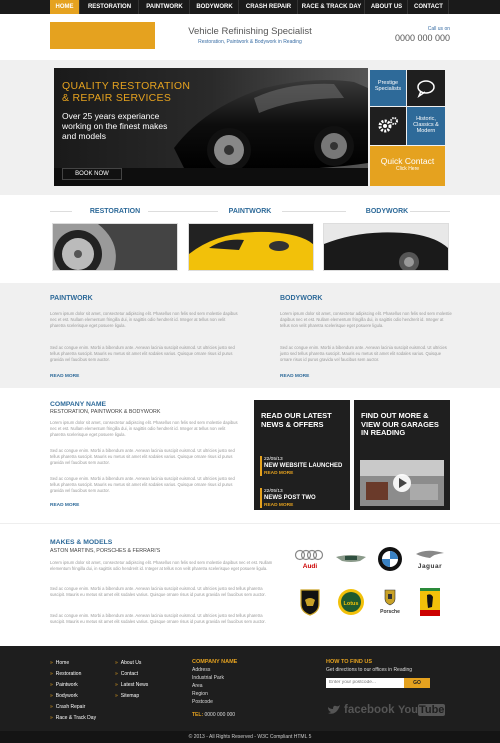 Image resolution: width=500 pixels, height=743 pixels. Describe the element at coordinates (251, 247) in the screenshot. I see `paintwork-image` at that location.